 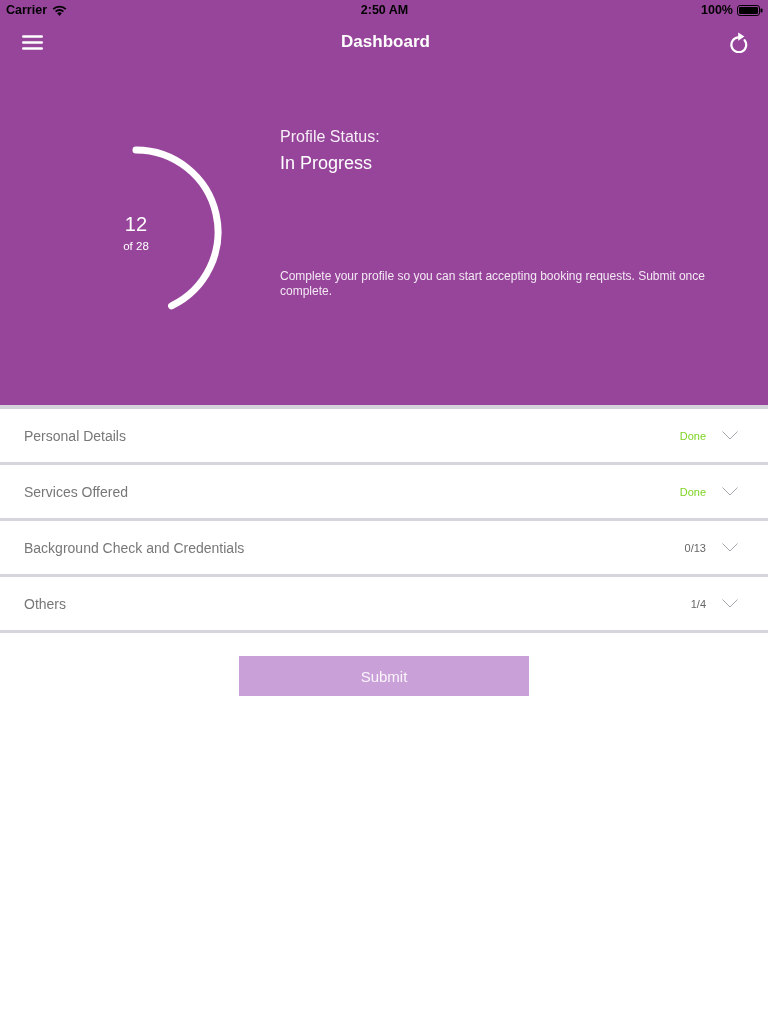 I want to click on section-status: 0/13, so click(x=695, y=547).